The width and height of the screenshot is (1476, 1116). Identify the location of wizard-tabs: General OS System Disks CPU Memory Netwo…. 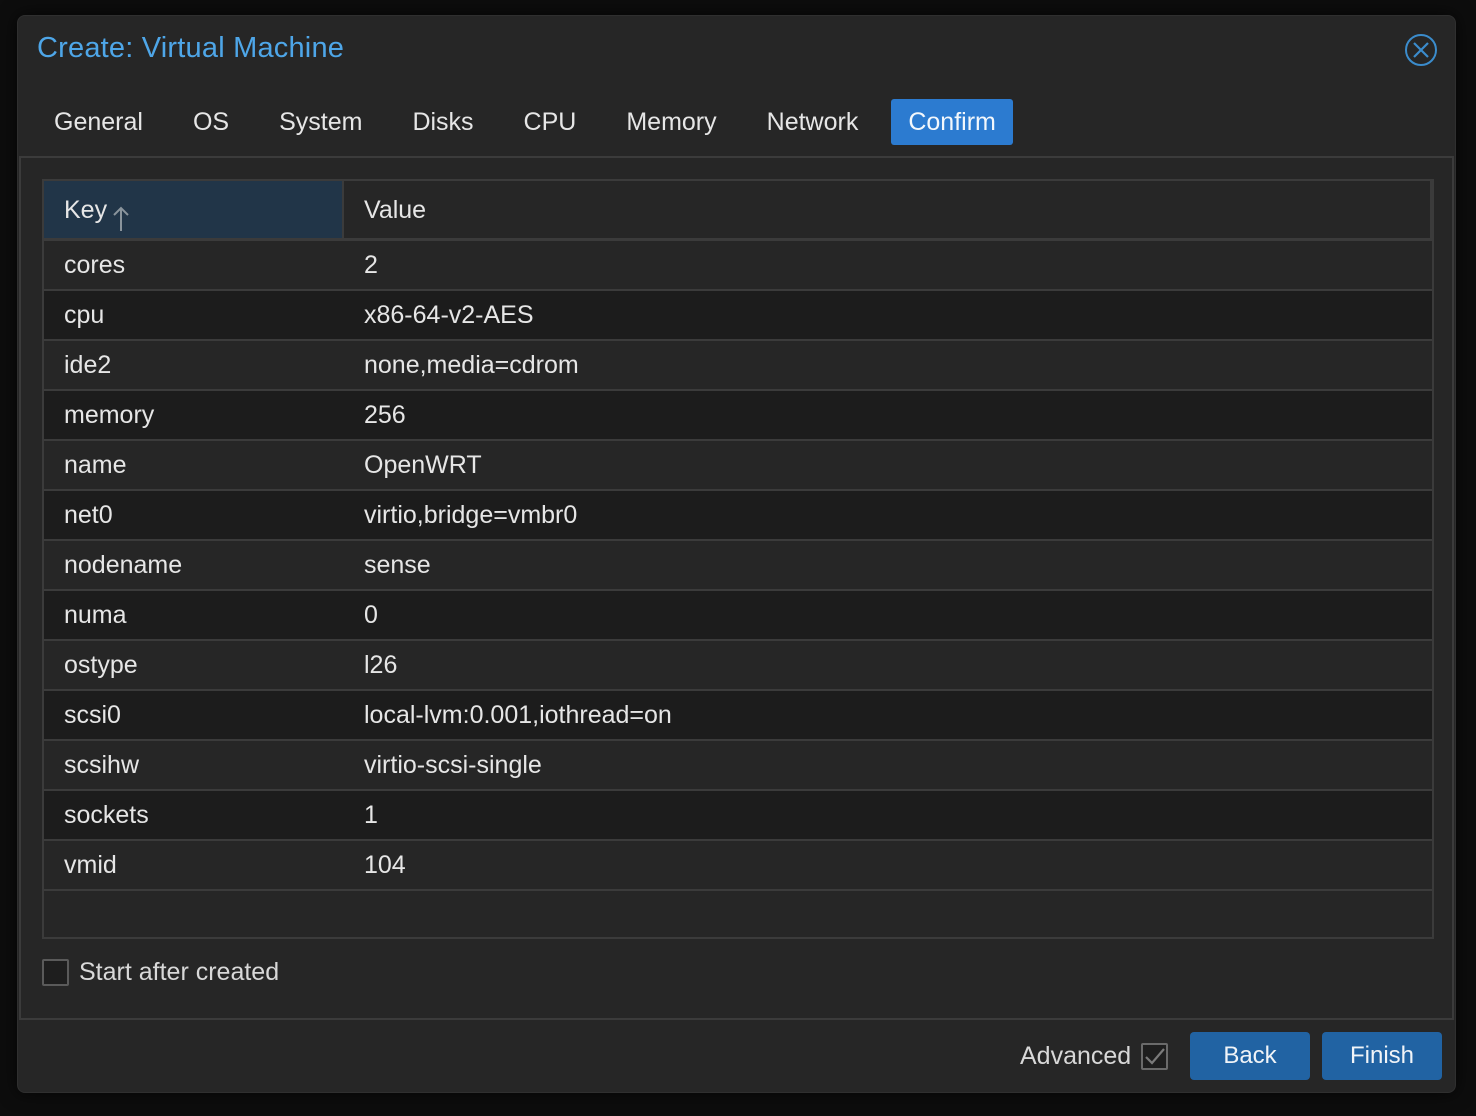
(533, 122).